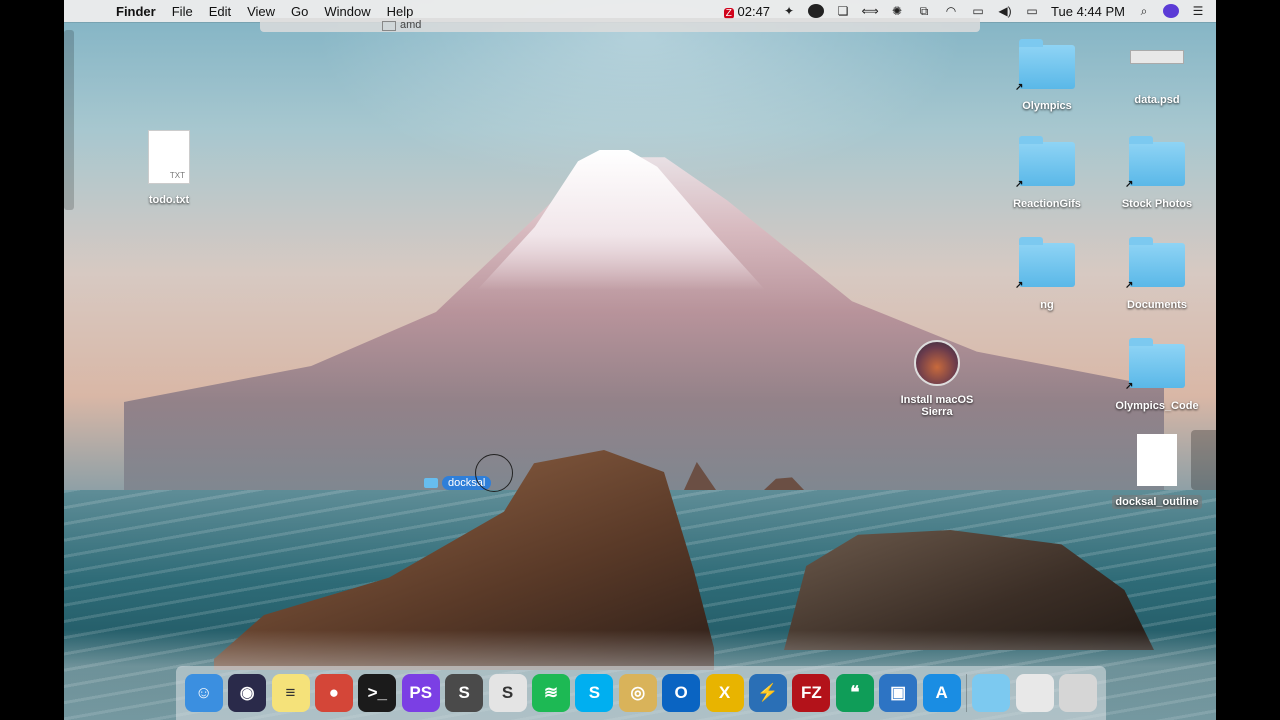 The height and width of the screenshot is (720, 1280). What do you see at coordinates (594, 693) in the screenshot?
I see `skype-icon: S` at bounding box center [594, 693].